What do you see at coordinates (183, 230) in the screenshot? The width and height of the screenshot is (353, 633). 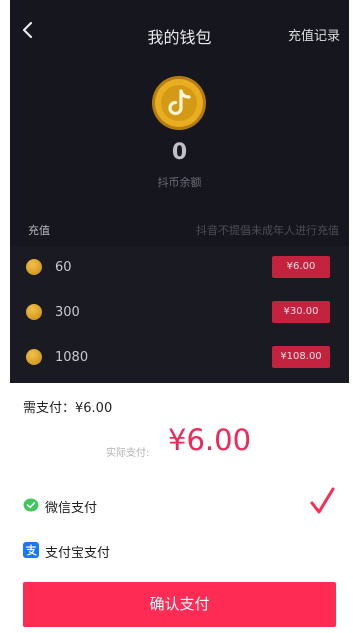 I see `topup-header: 充值 抖音不提倡未成年人进行充值` at bounding box center [183, 230].